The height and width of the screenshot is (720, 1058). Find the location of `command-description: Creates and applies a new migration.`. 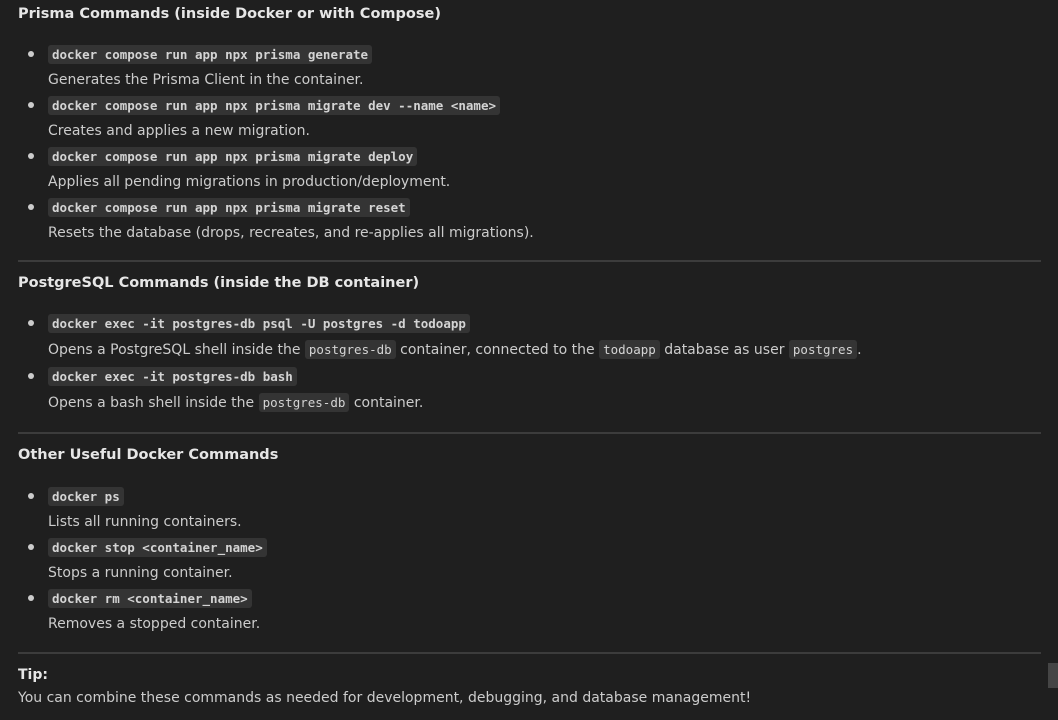

command-description: Creates and applies a new migration. is located at coordinates (179, 131).